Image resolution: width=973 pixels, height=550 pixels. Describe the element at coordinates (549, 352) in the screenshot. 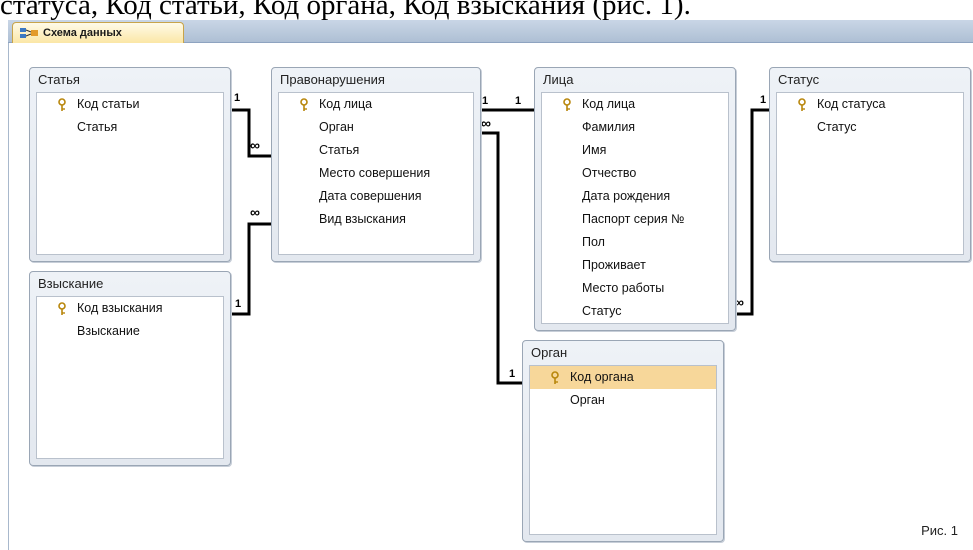

I see `table-title: Орган` at that location.